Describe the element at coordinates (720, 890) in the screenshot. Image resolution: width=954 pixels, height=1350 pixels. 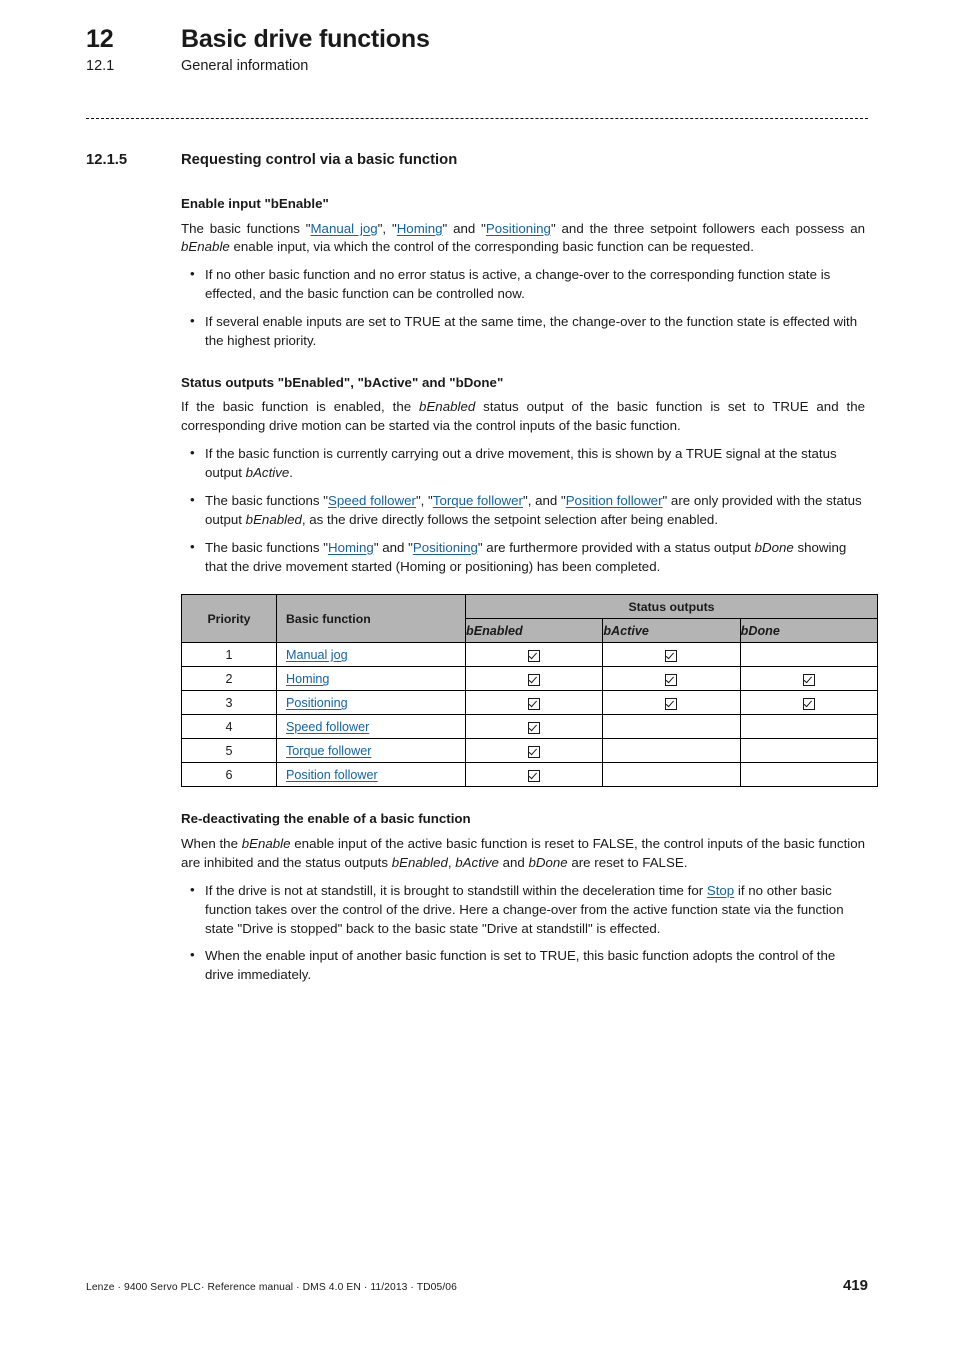
I see `link-stop: Stop` at that location.